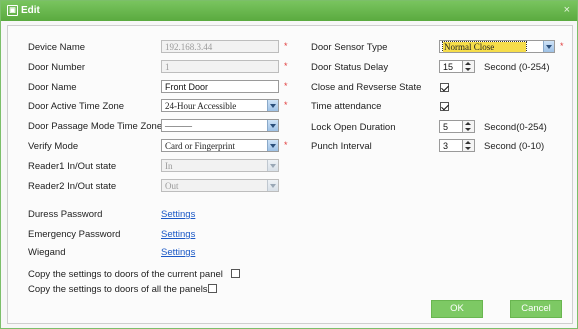  I want to click on active-time-zone-select: 24-Hour Accessible, so click(220, 105).